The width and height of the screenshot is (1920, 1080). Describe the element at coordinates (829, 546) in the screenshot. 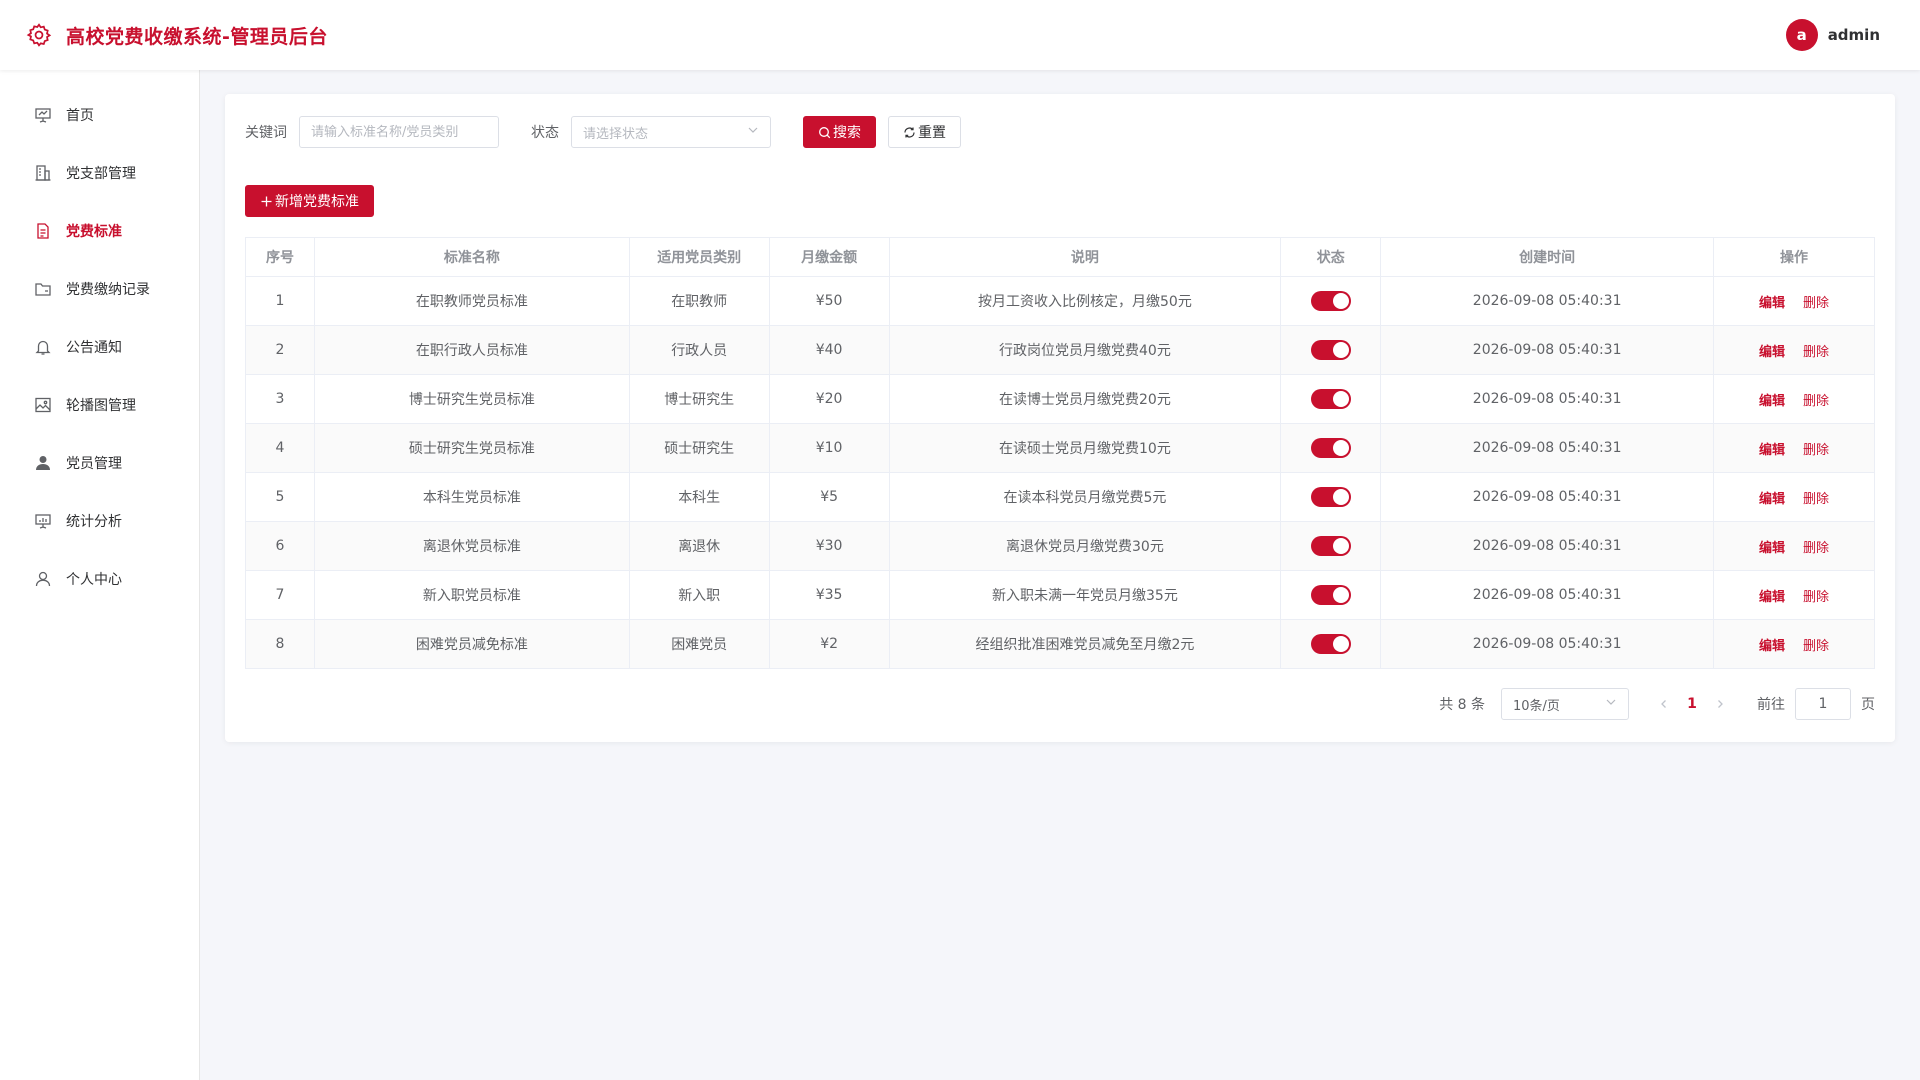

I see `cell-amount: ¥30` at that location.